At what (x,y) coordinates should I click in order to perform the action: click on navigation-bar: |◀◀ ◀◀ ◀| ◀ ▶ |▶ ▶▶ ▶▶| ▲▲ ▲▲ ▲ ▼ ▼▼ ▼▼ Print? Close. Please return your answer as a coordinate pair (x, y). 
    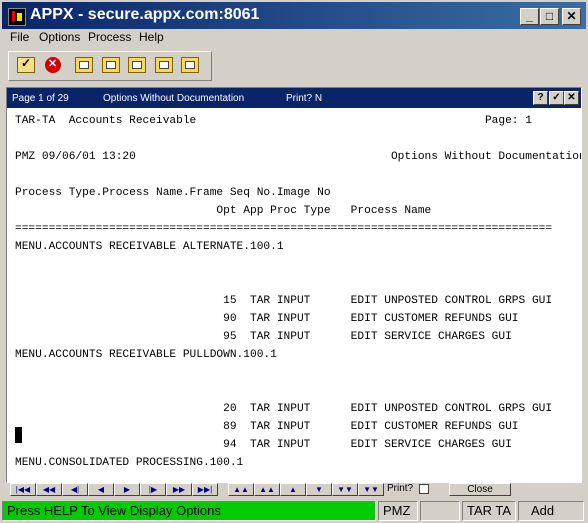
    Looking at the image, I should click on (293, 490).